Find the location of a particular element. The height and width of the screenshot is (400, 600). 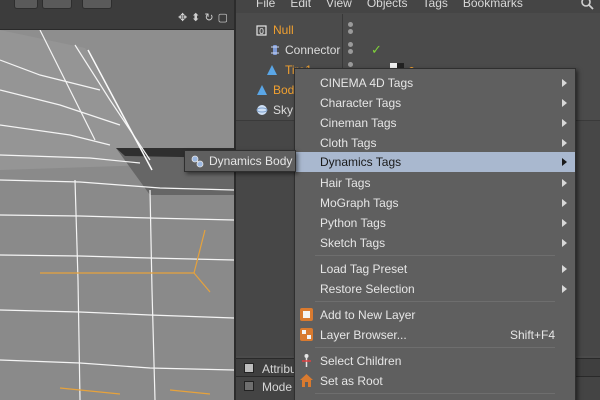

menu-item-hair-tags: Hair Tags is located at coordinates (435, 183).